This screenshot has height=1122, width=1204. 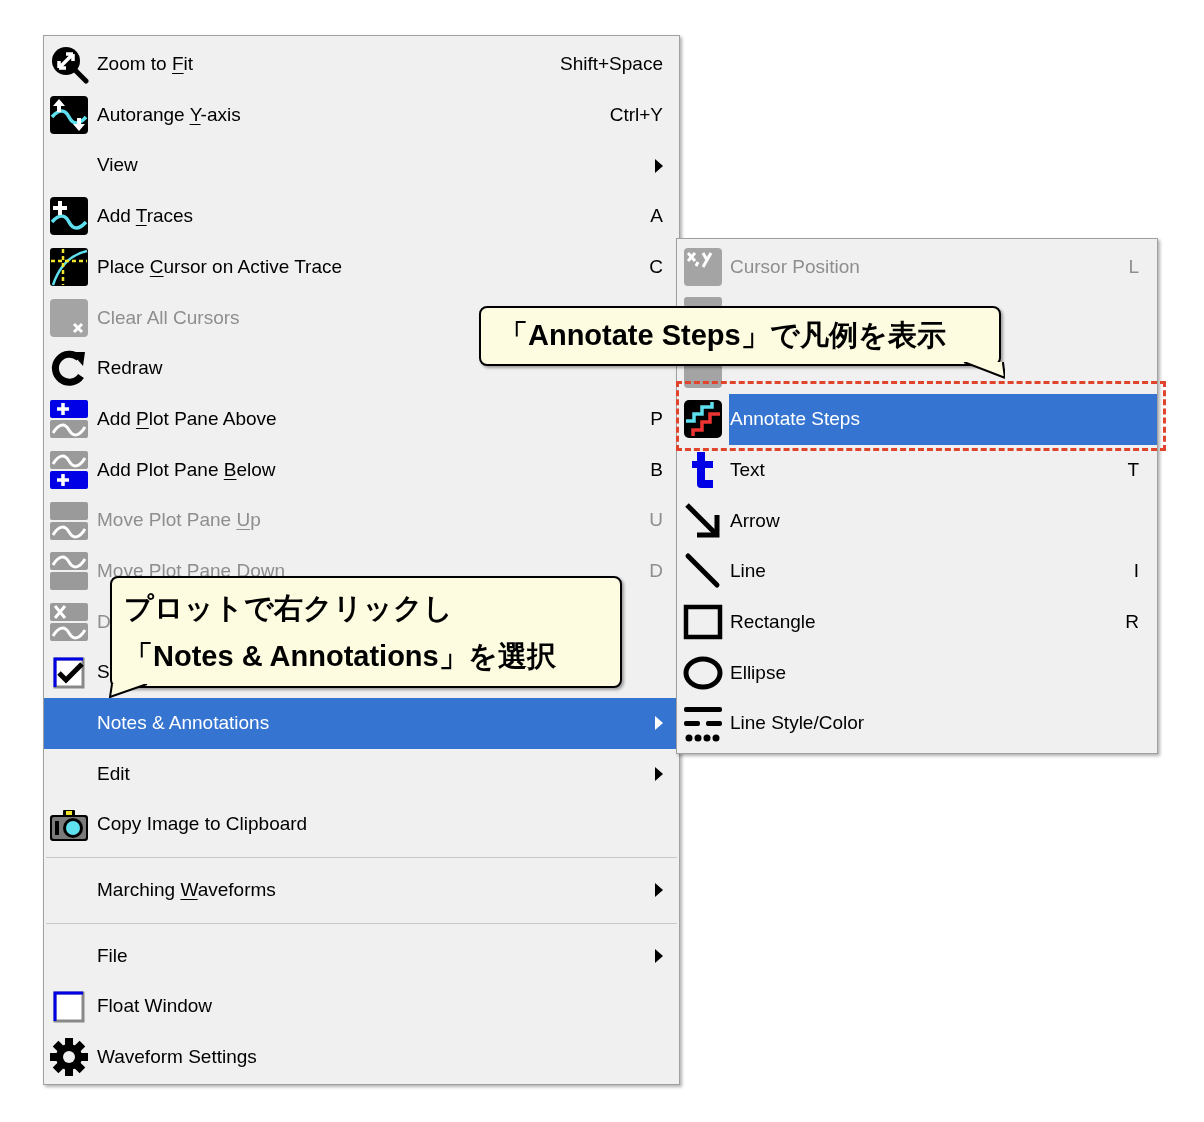 I want to click on shortcut-label: Ctrl+Y, so click(x=636, y=114).